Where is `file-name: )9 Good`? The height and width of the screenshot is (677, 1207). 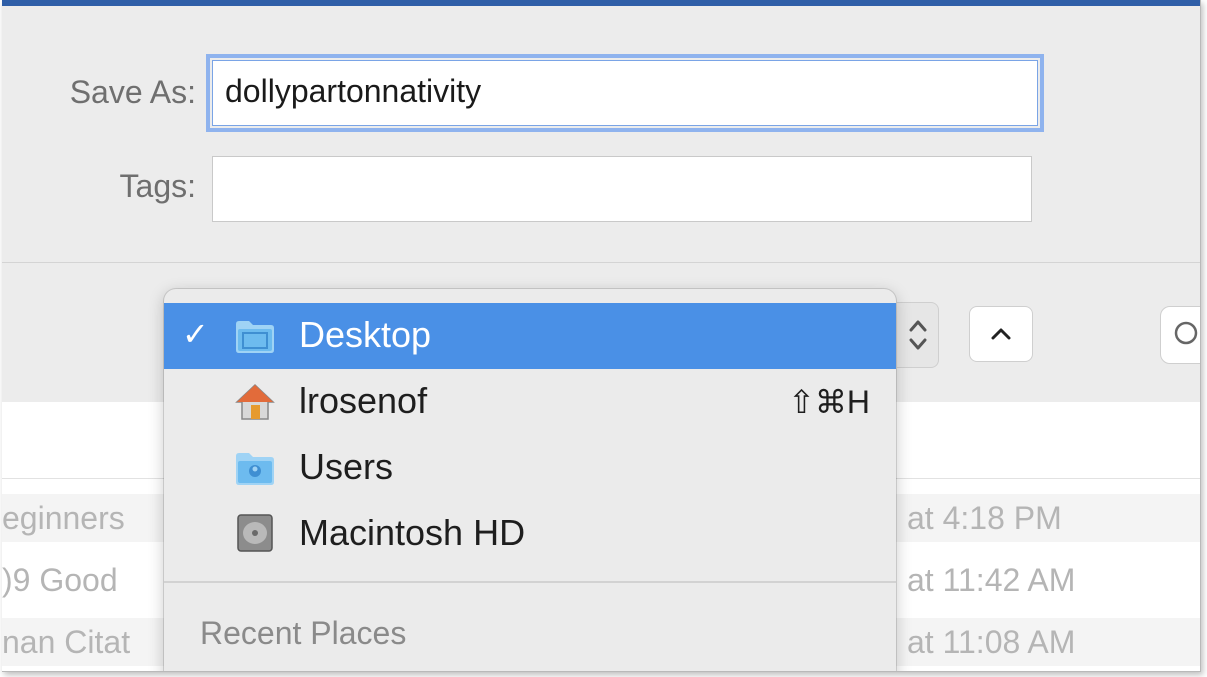
file-name: )9 Good is located at coordinates (60, 580).